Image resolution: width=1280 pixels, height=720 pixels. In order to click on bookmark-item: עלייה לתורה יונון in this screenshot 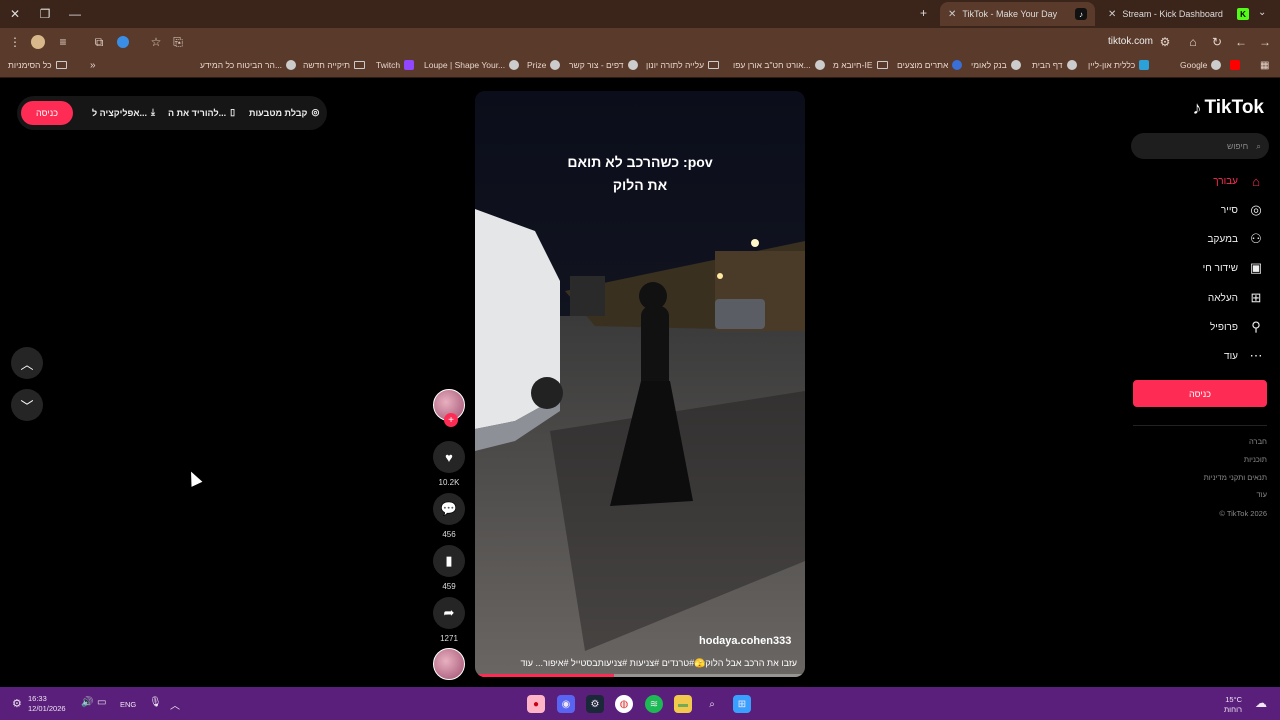, I will do `click(683, 65)`.